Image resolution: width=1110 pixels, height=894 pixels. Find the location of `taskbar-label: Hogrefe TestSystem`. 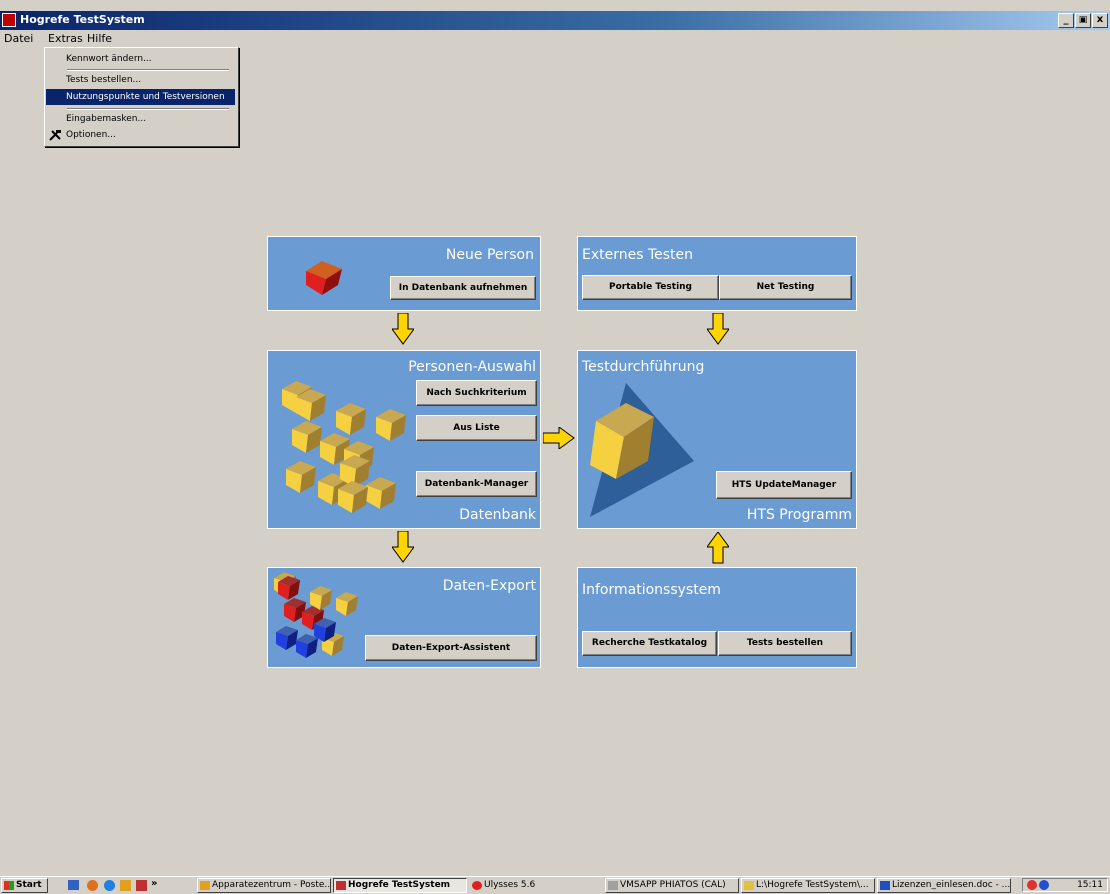

taskbar-label: Hogrefe TestSystem is located at coordinates (399, 885).